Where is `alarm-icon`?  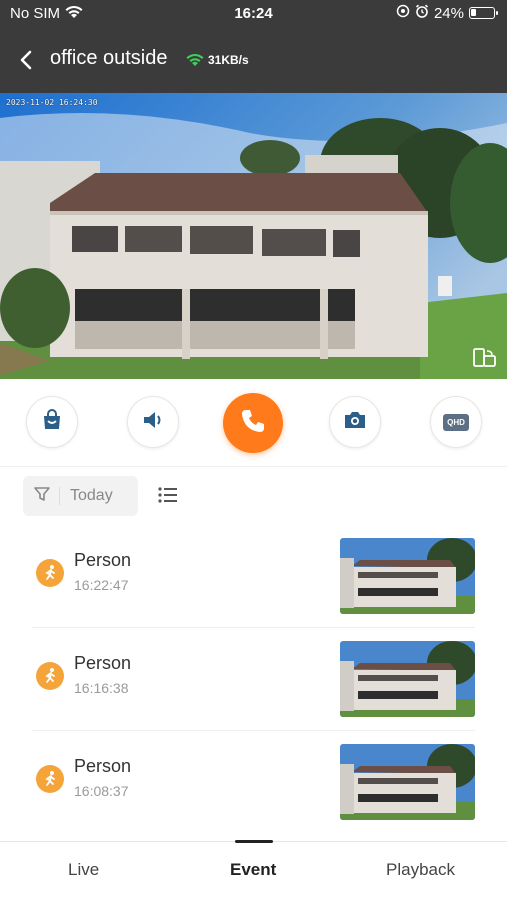 alarm-icon is located at coordinates (422, 13).